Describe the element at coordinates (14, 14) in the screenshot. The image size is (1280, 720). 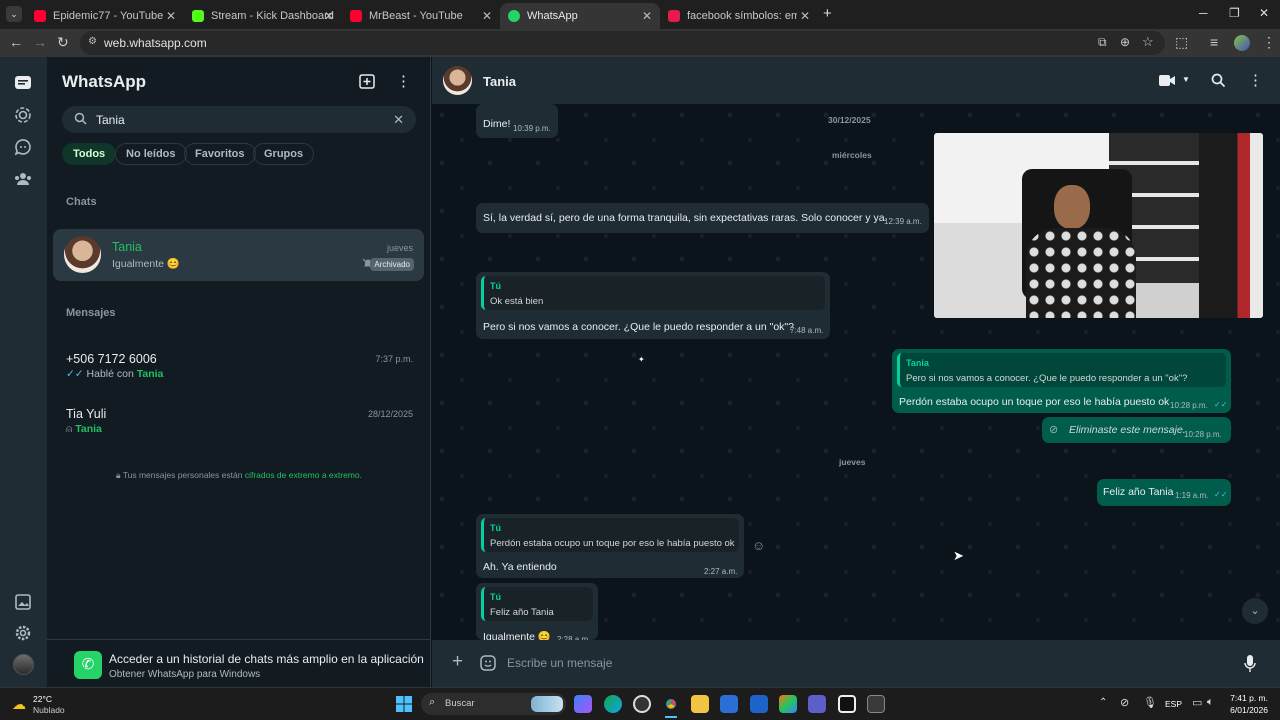
I see `tab-search-button: ⌄` at that location.